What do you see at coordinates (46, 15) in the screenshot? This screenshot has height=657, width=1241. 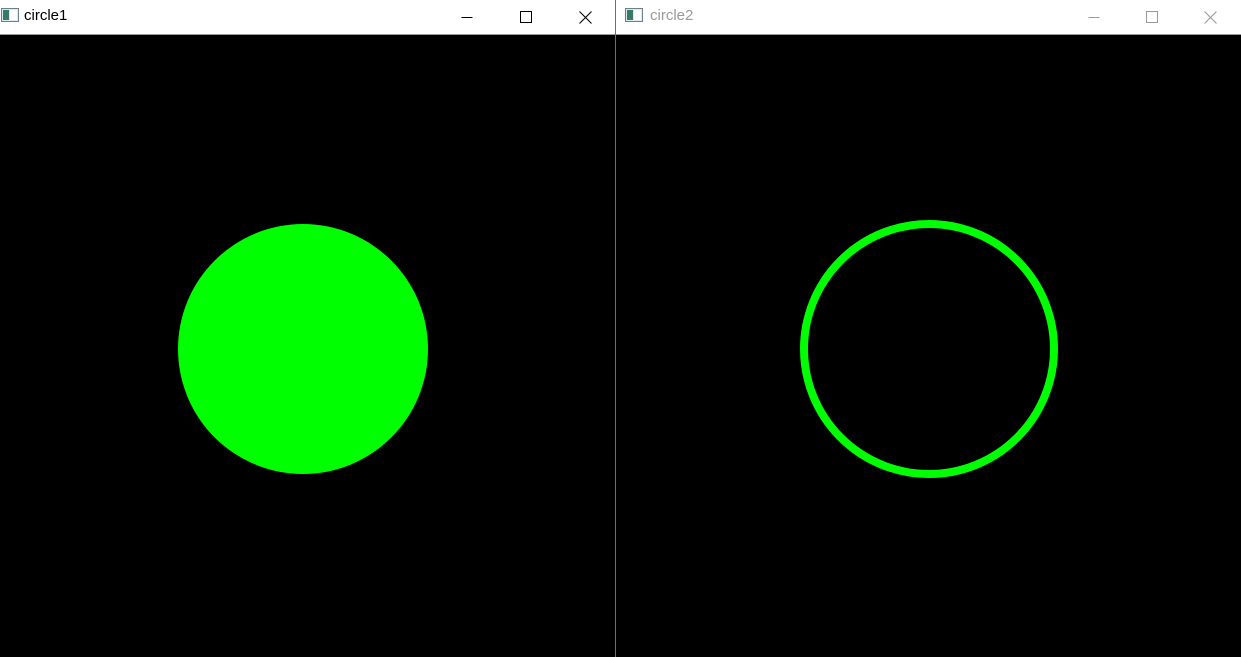 I see `window-title: circle1` at bounding box center [46, 15].